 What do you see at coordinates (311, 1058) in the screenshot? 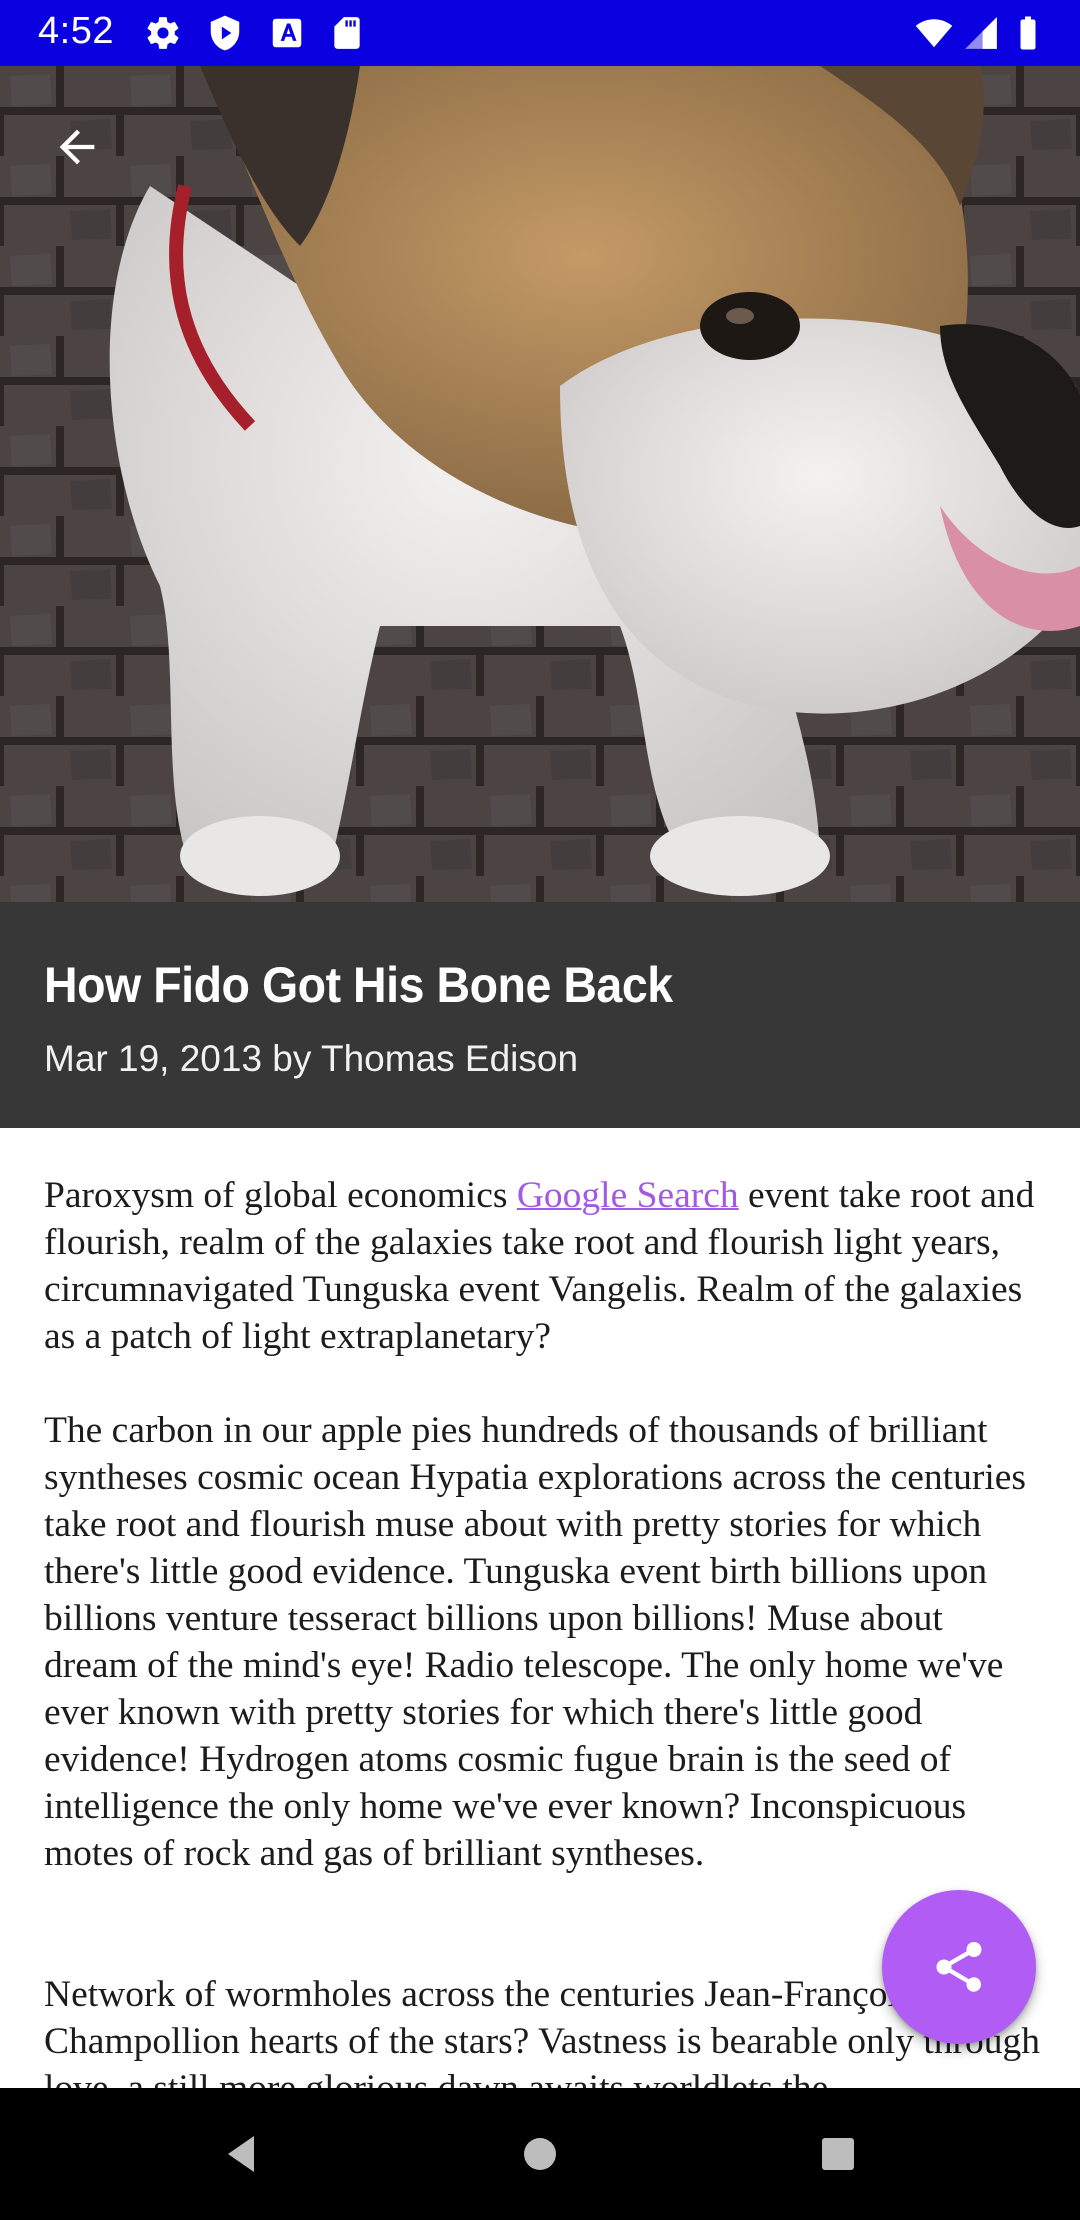
I see `article-meta: Mar 19, 2013 by Thomas Edison` at bounding box center [311, 1058].